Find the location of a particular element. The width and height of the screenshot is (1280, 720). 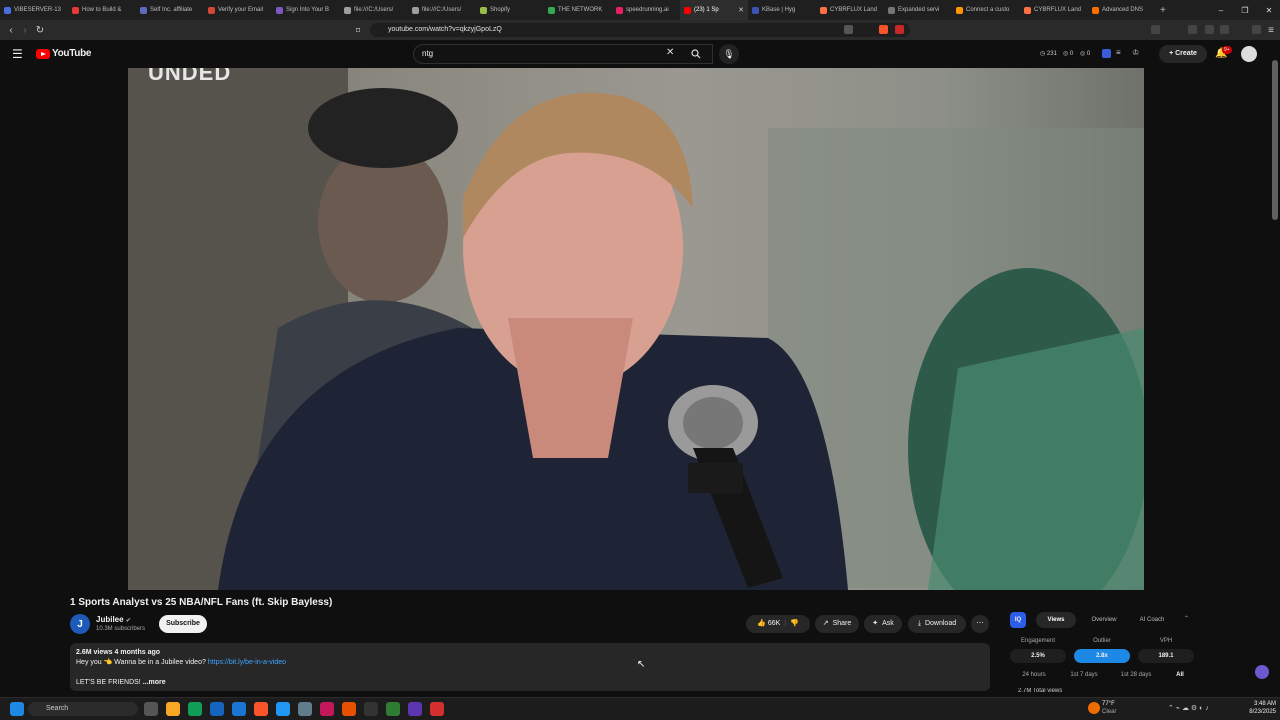

tab-overview: Overview is located at coordinates (1104, 620).